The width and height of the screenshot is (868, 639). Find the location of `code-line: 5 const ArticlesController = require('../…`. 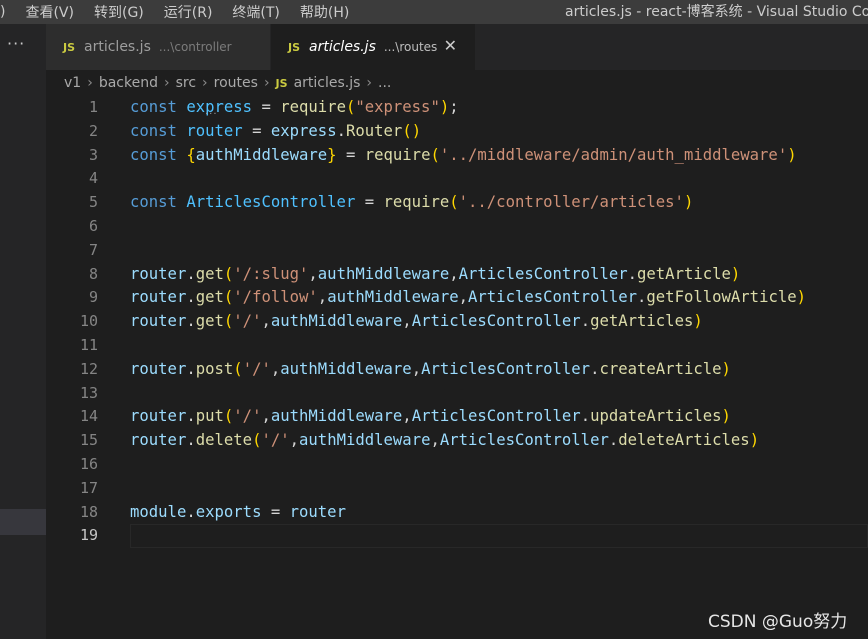

code-line: 5 const ArticlesController = require('../… is located at coordinates (457, 203).